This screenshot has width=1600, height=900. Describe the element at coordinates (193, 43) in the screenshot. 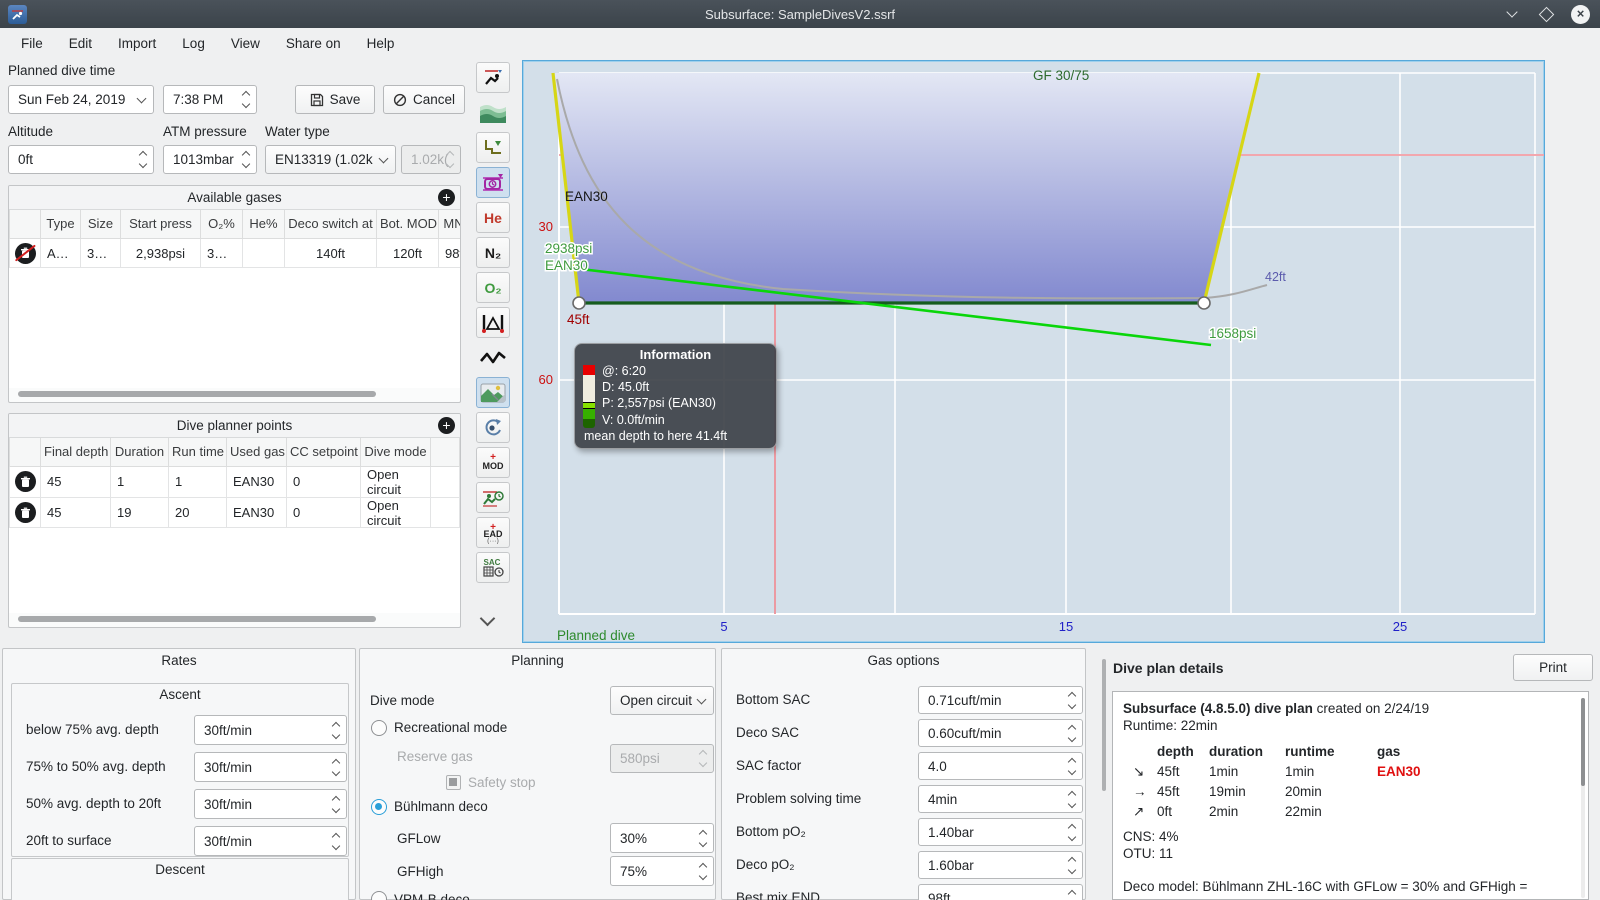

I see `menu-log: Log` at that location.